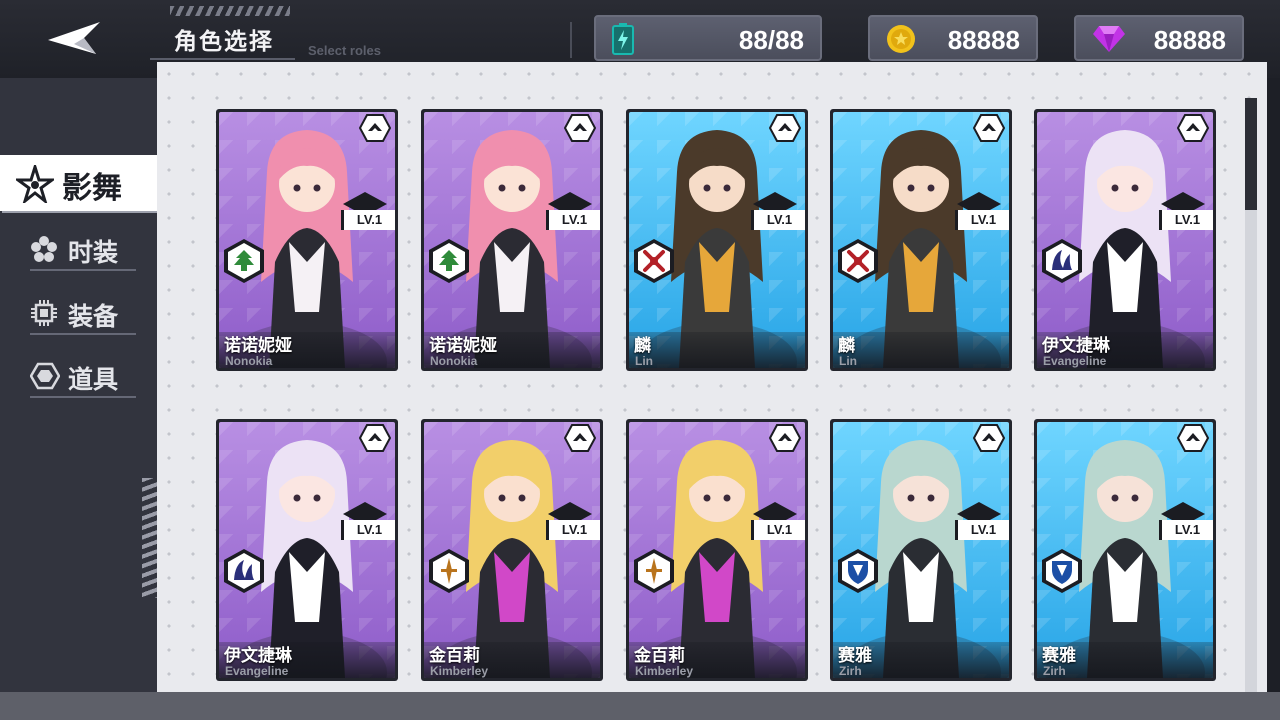  I want to click on card-art: LV.1 赛雅 Zirh, so click(1125, 550).